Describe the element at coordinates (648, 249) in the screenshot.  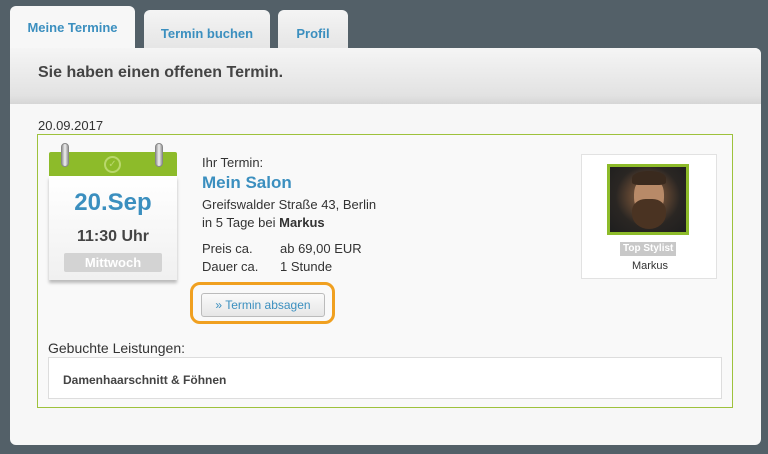
I see `top-stylist-badge: Top Stylist` at that location.